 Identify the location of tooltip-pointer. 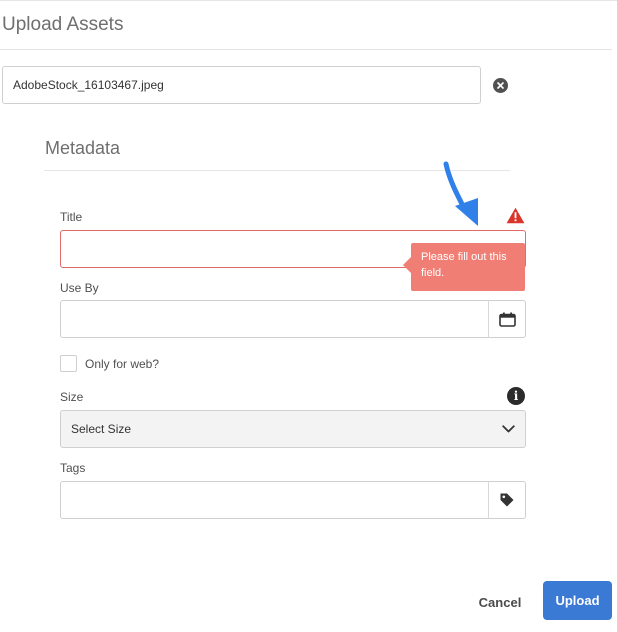
(407, 265).